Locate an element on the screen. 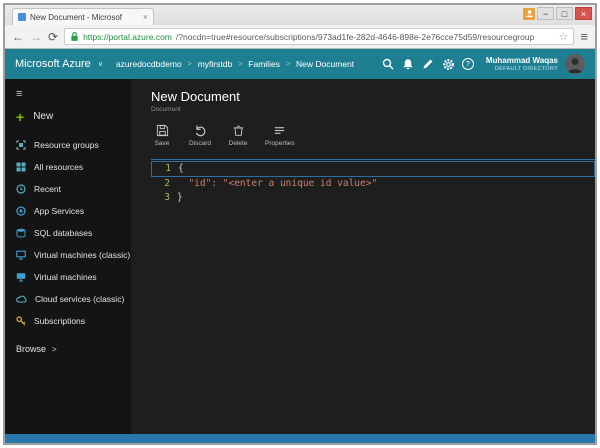  code-text: { is located at coordinates (181, 169).